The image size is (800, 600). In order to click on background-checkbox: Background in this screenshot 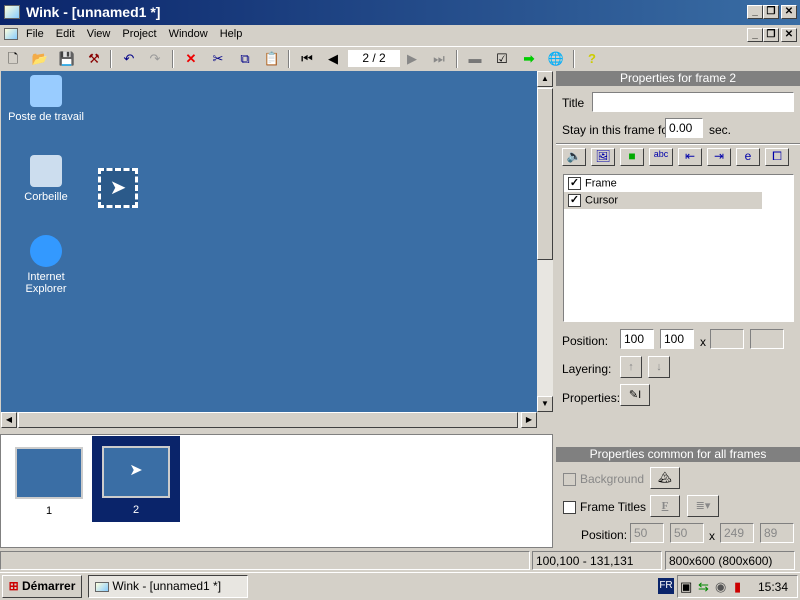, I will do `click(603, 479)`.